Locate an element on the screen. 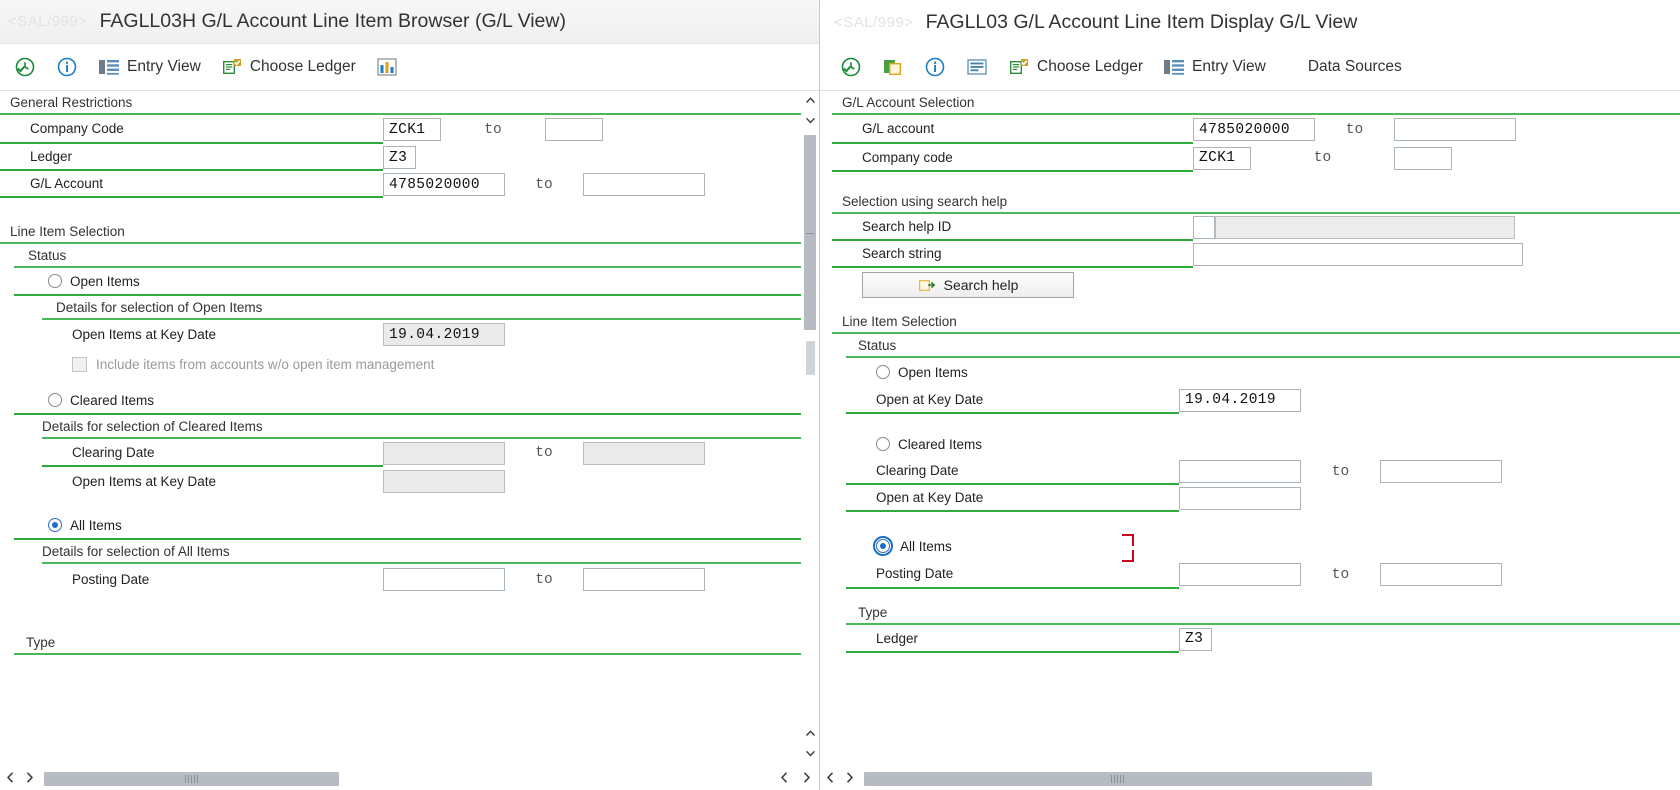  right-cleared-items-radio-row: Cleared Items is located at coordinates (1263, 444).